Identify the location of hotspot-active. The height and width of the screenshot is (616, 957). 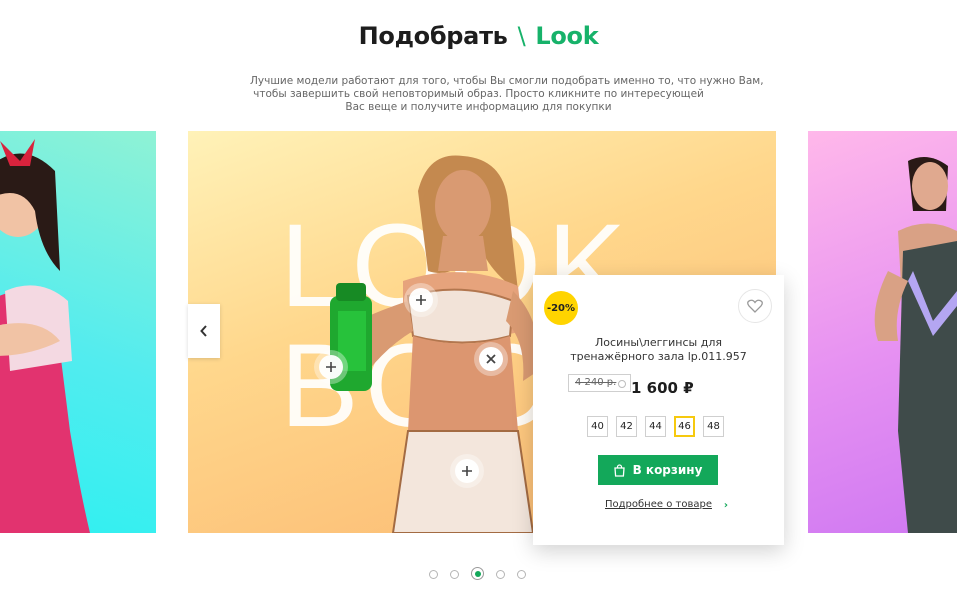
(491, 359).